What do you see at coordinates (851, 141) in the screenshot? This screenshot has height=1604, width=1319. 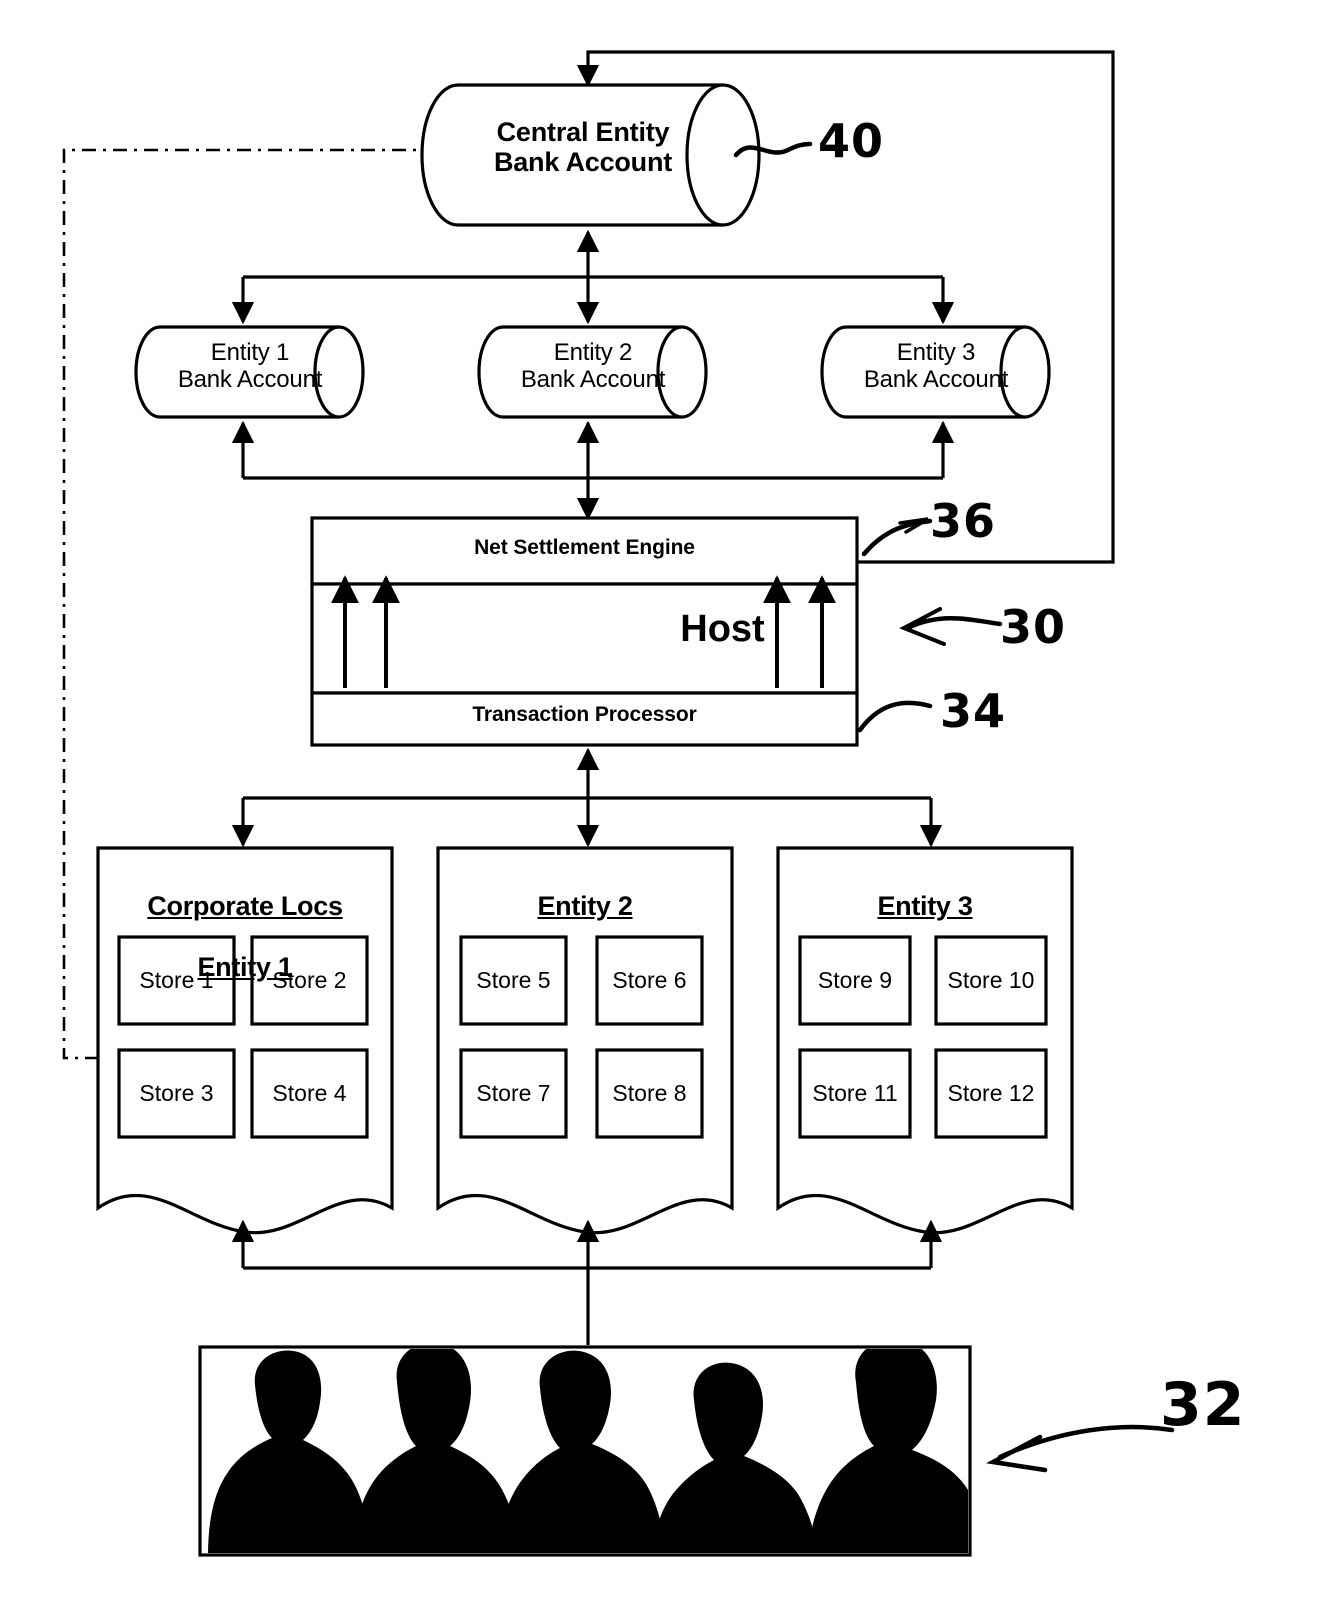 I see `reference-numeral-40: 40` at bounding box center [851, 141].